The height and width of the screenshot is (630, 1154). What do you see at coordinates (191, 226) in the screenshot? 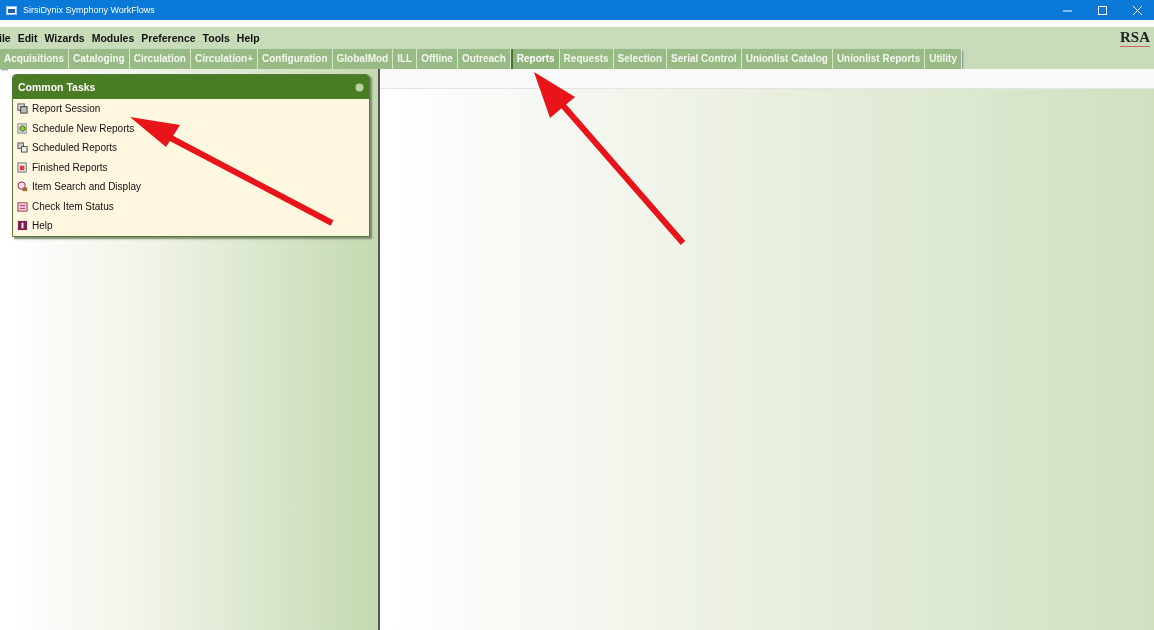
I see `task-link: Help` at bounding box center [191, 226].